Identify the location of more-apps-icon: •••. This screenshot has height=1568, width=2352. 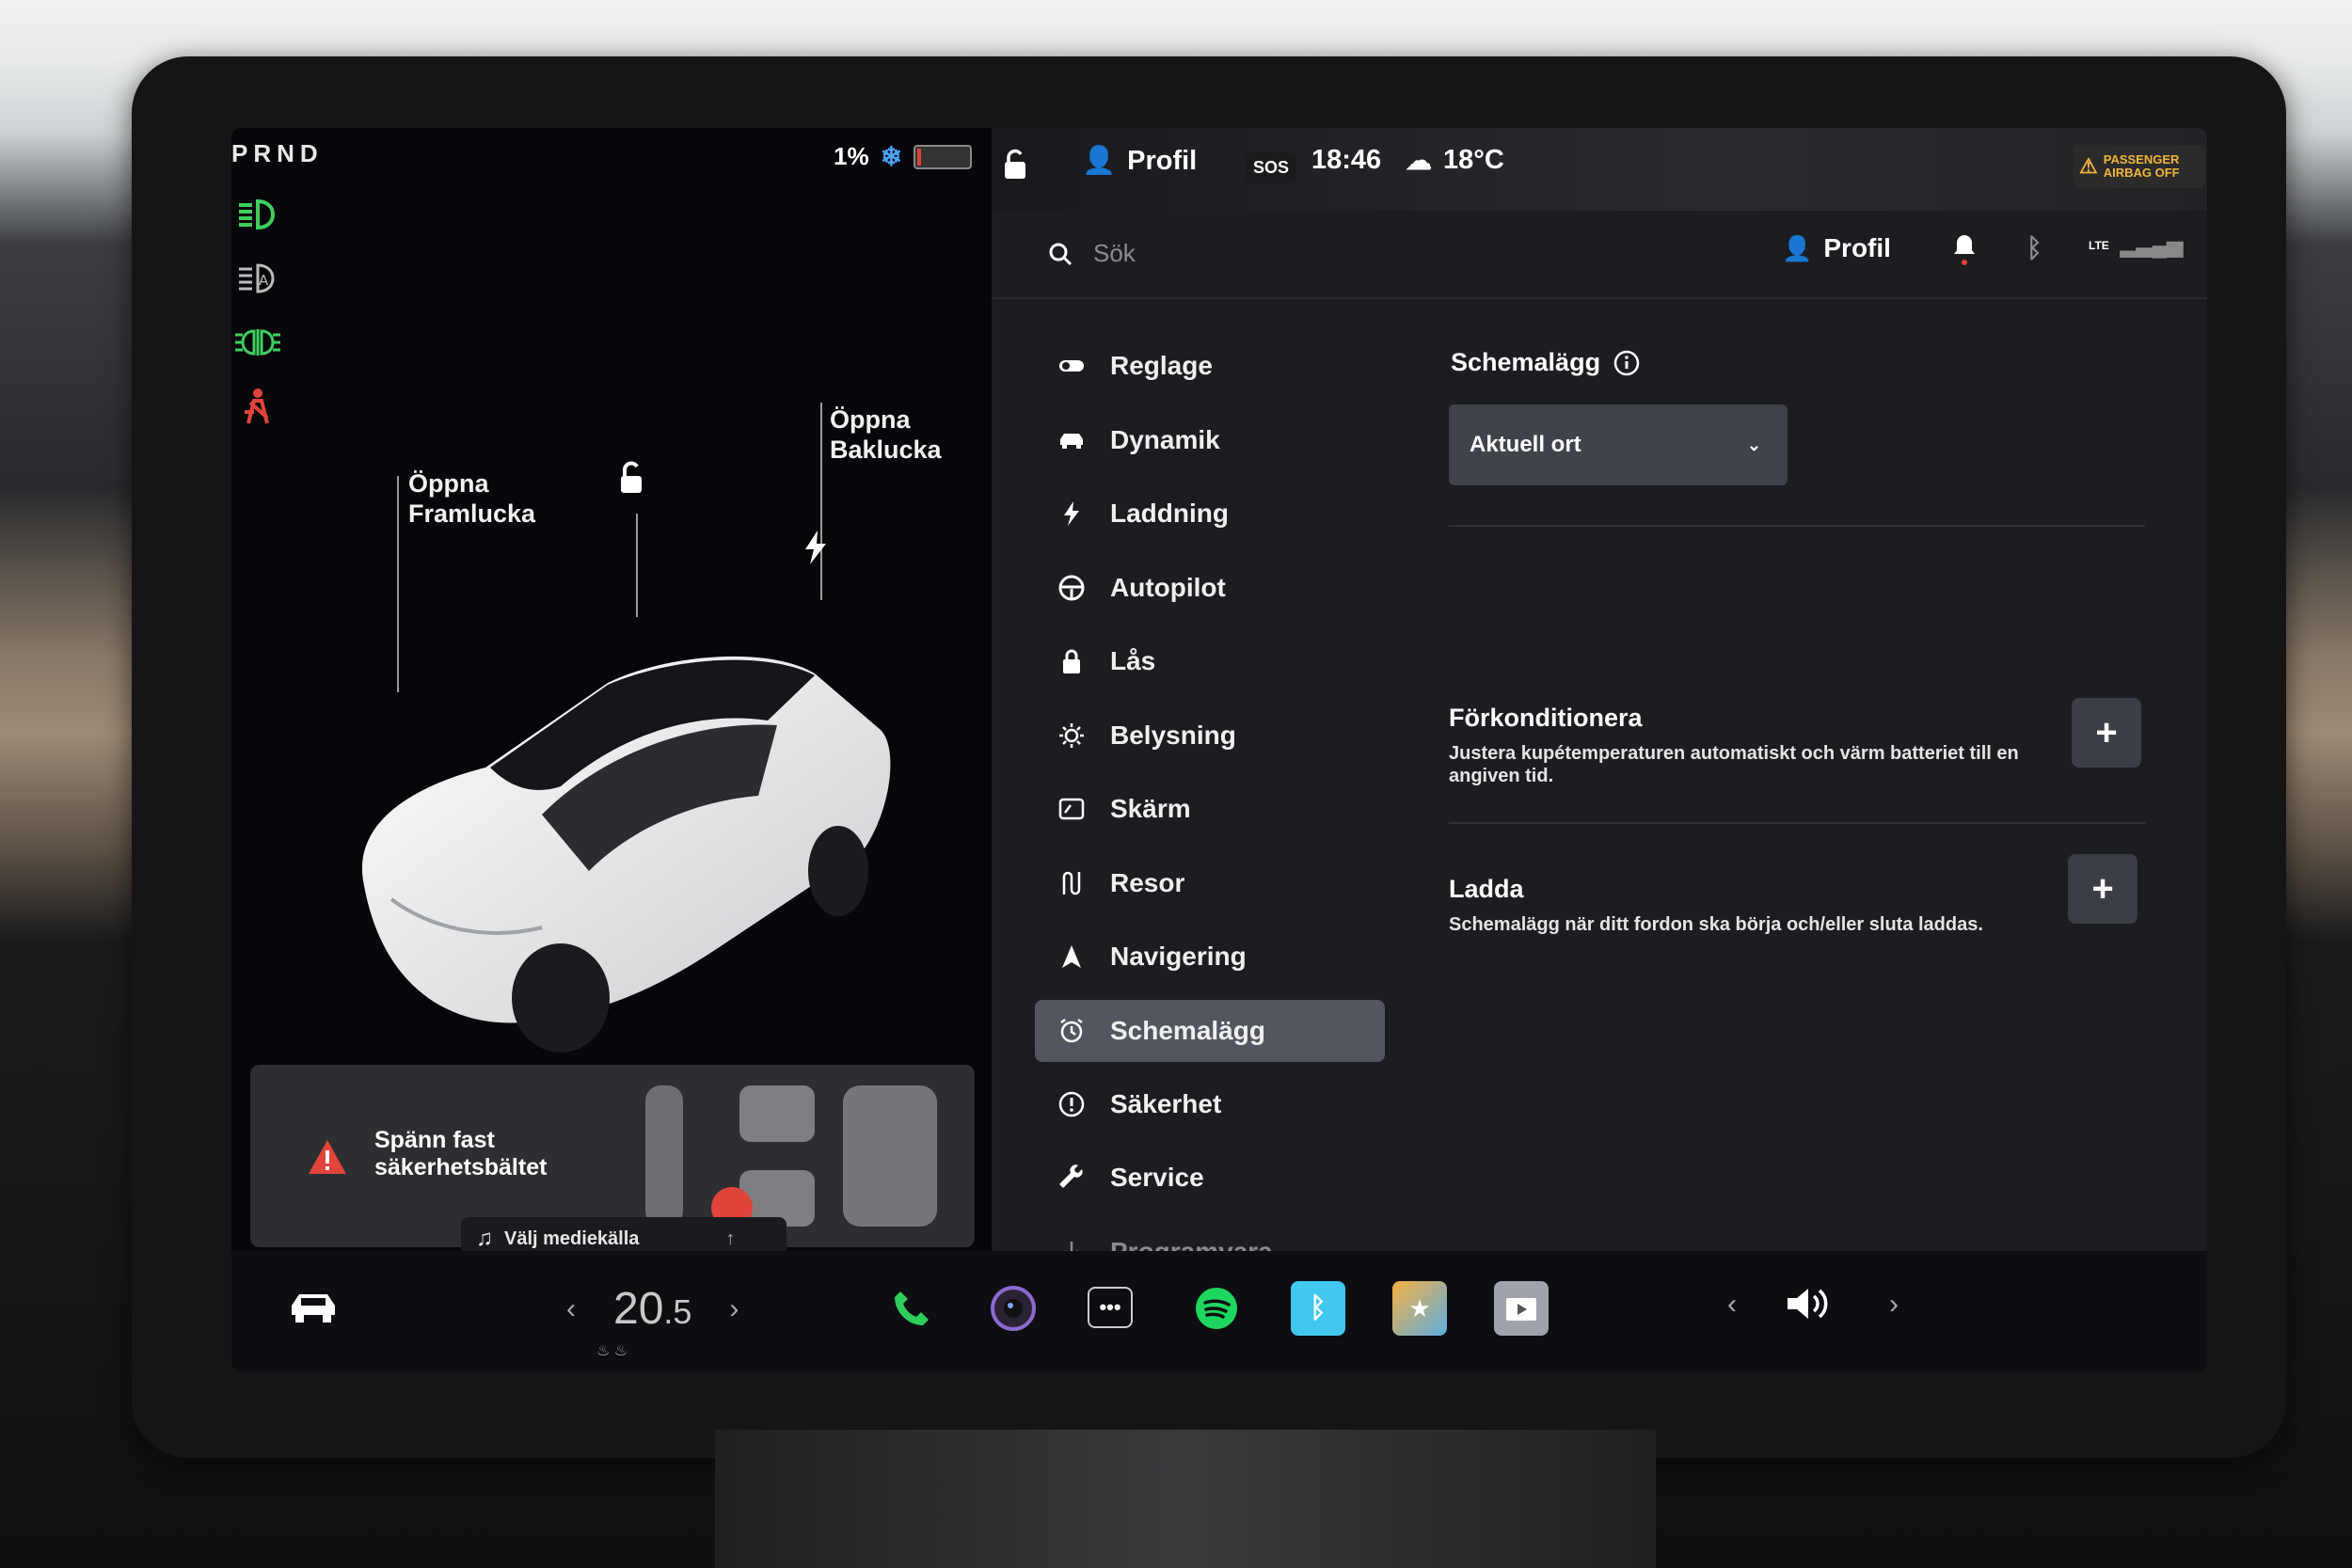
(1110, 1308).